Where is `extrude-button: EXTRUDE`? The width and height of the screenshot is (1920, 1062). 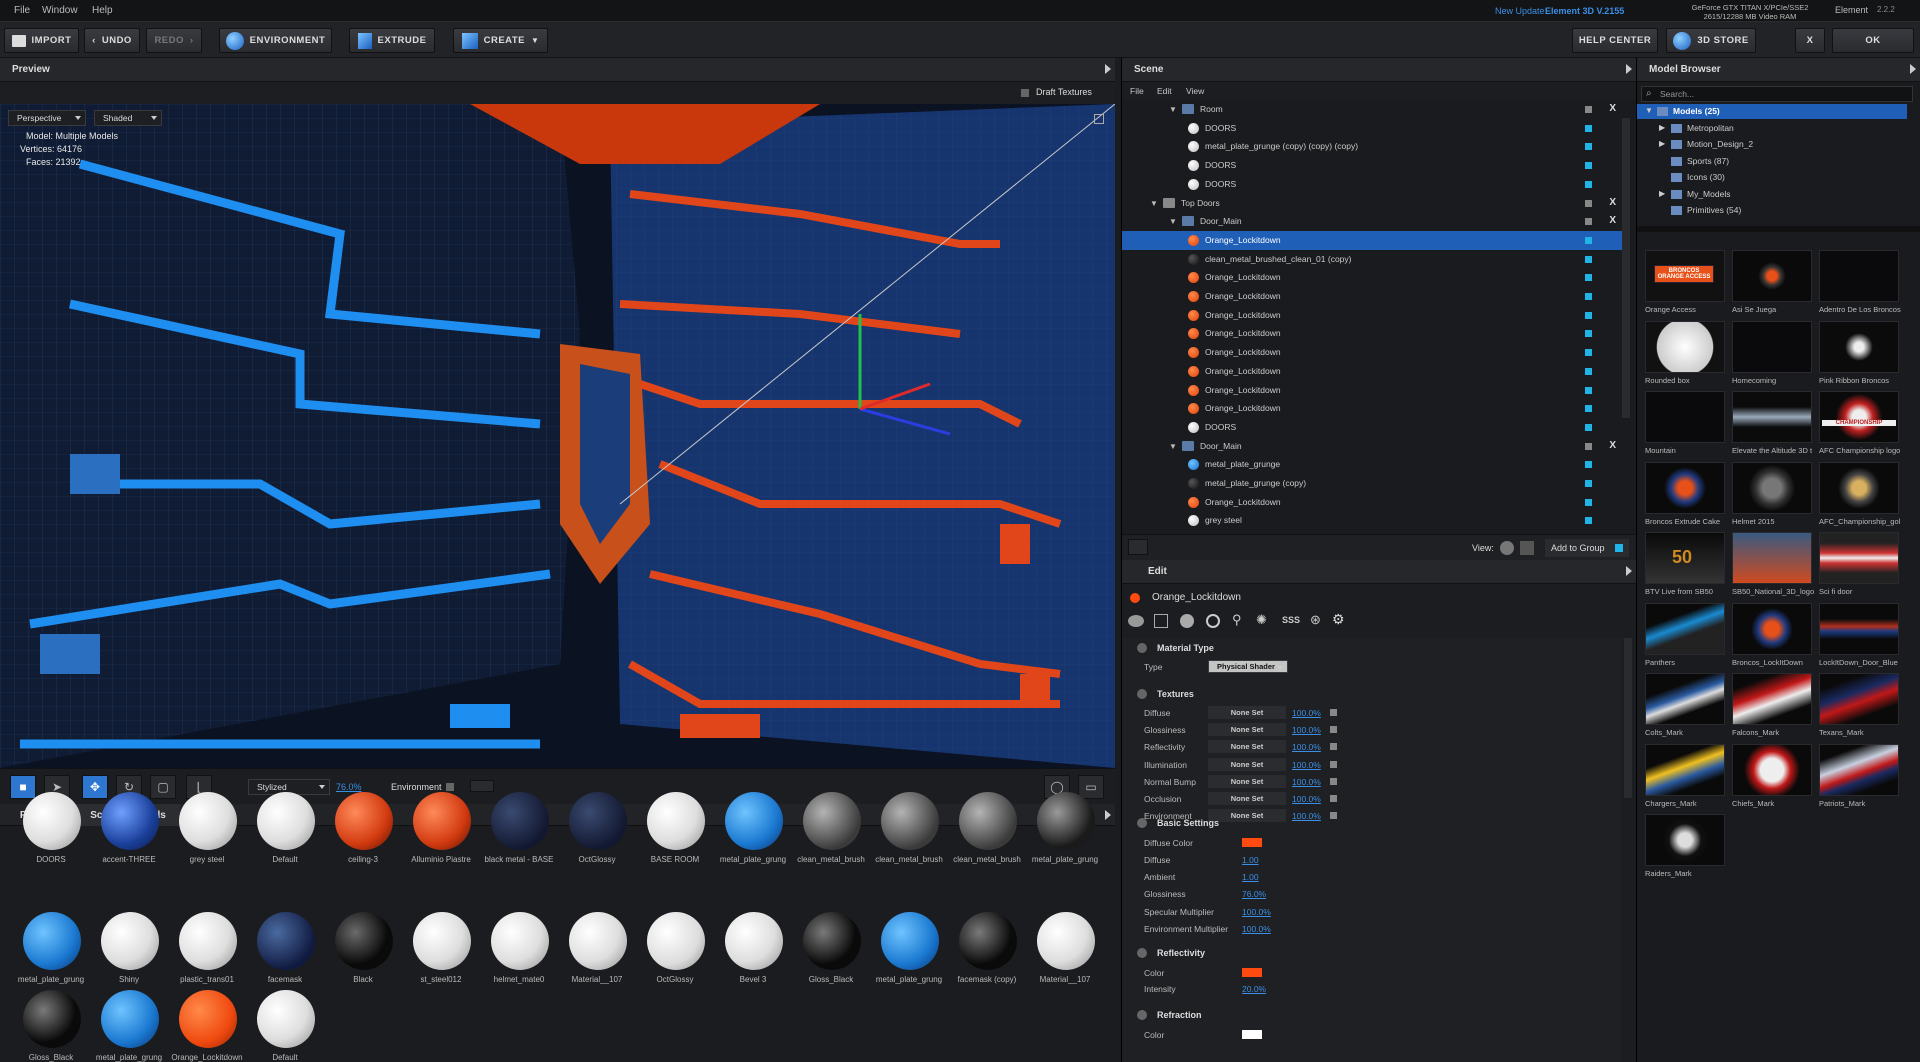 extrude-button: EXTRUDE is located at coordinates (392, 40).